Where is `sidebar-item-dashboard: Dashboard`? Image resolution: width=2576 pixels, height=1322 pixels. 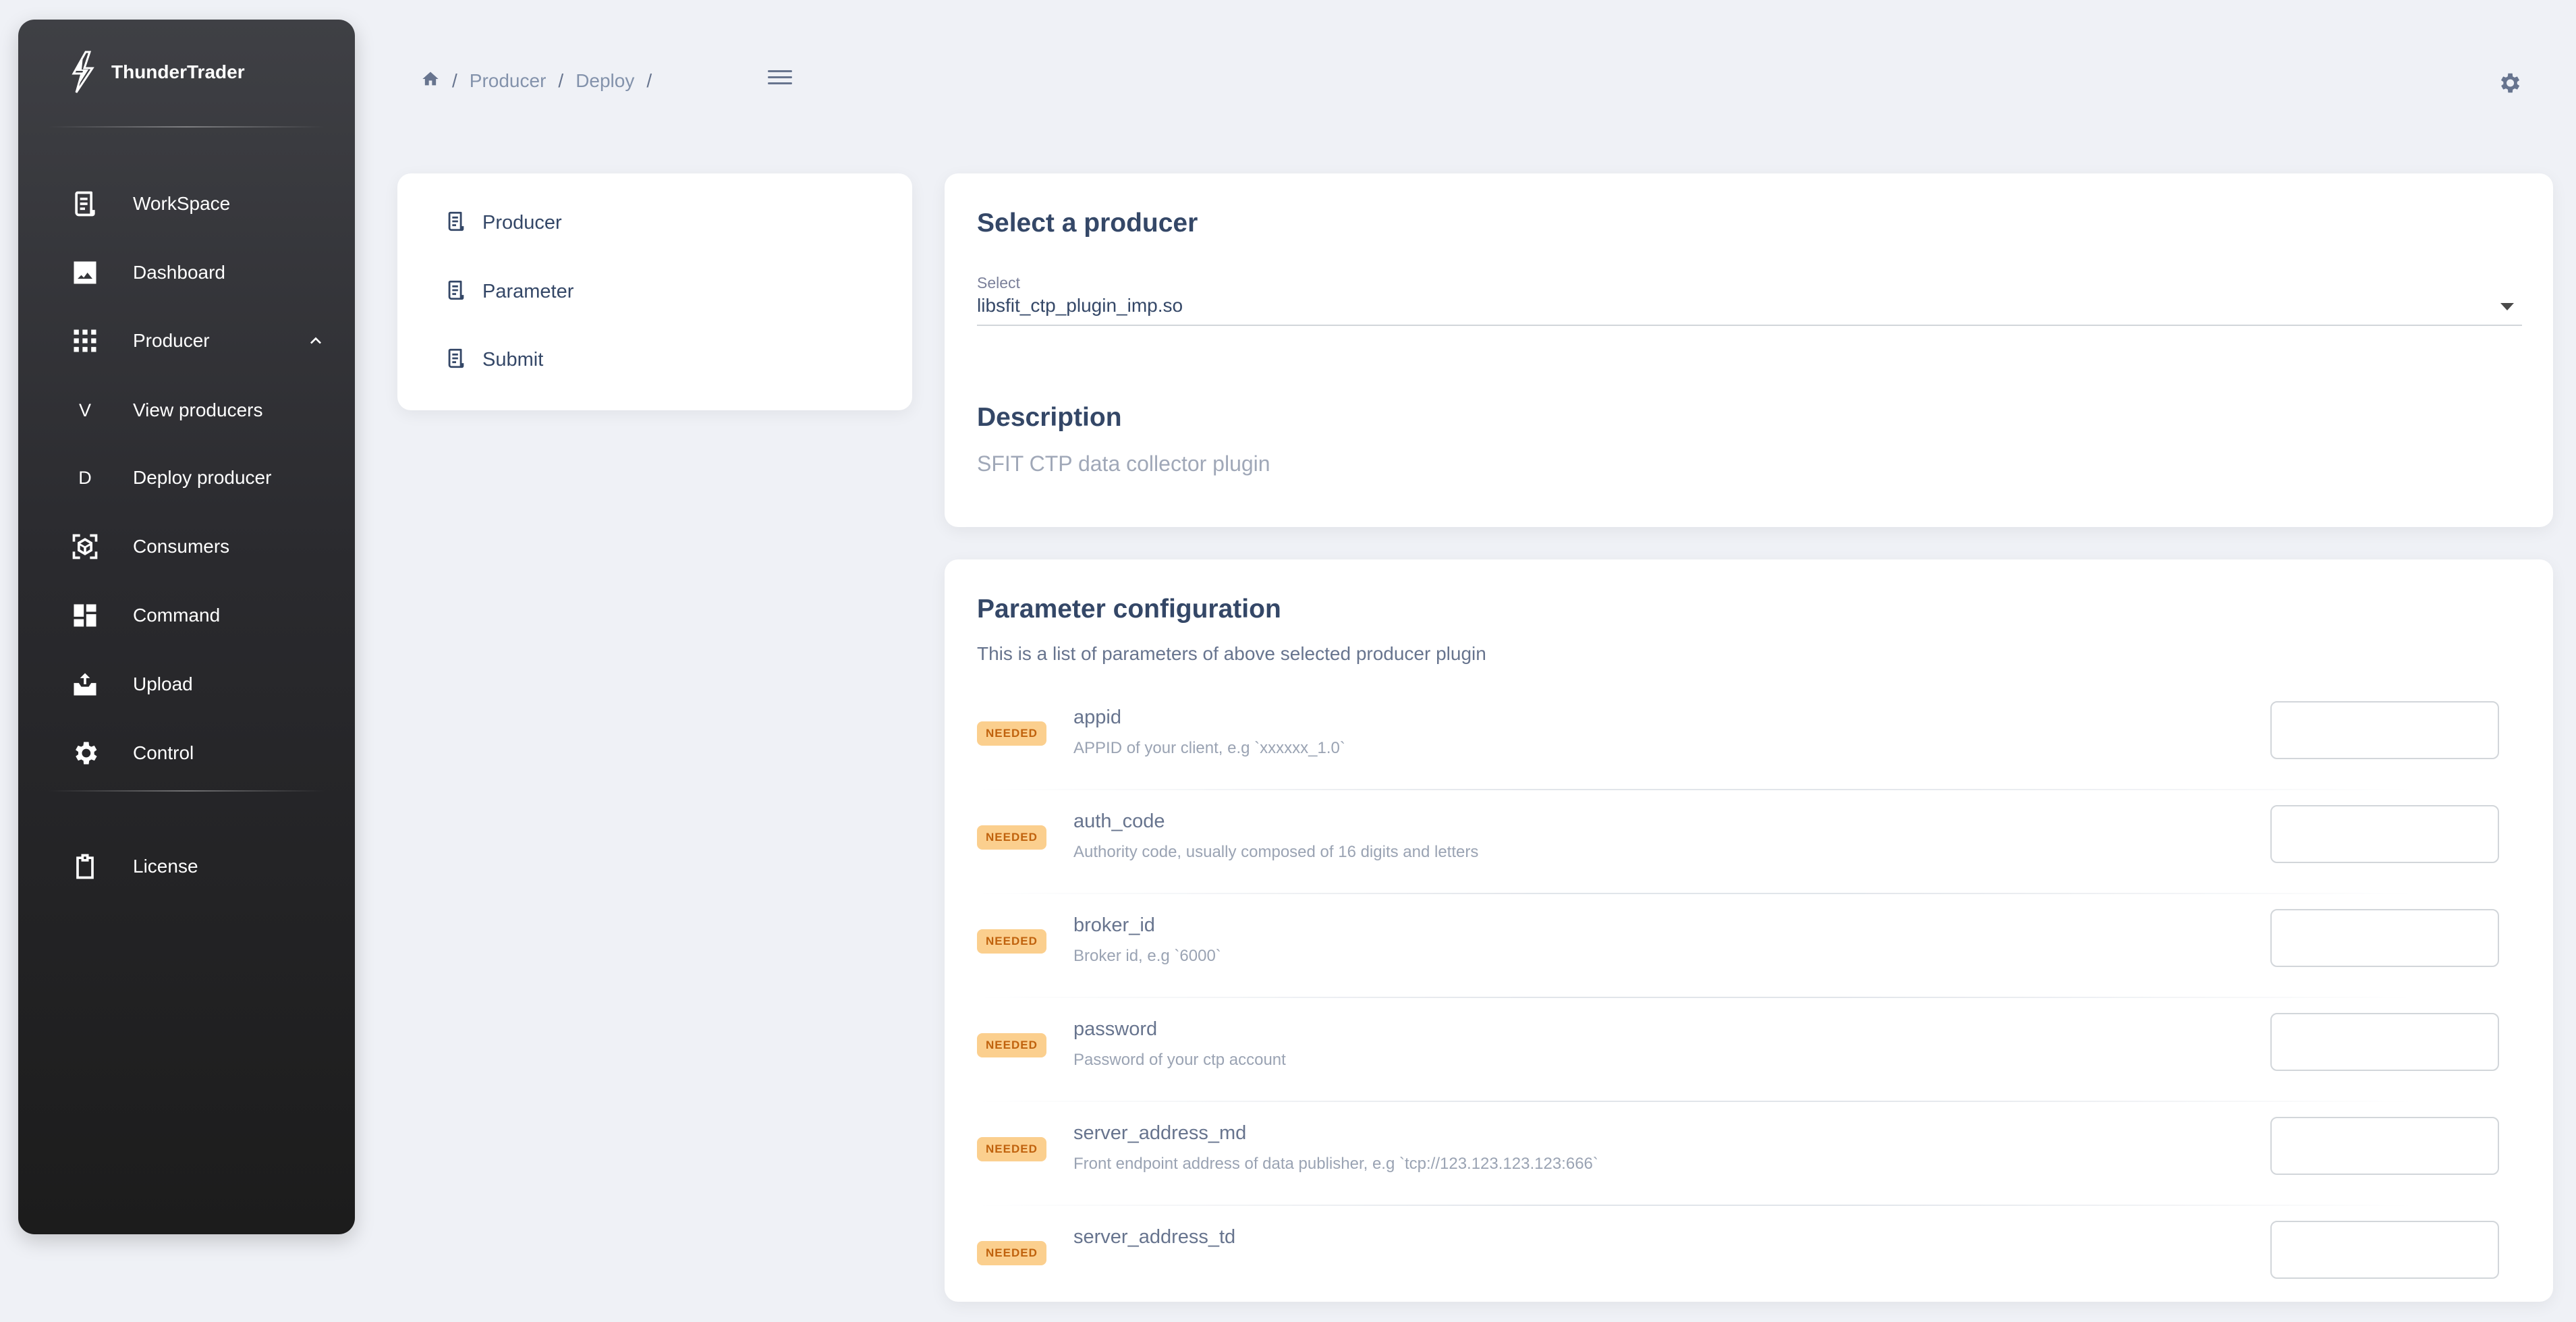
sidebar-item-dashboard: Dashboard is located at coordinates (202, 272).